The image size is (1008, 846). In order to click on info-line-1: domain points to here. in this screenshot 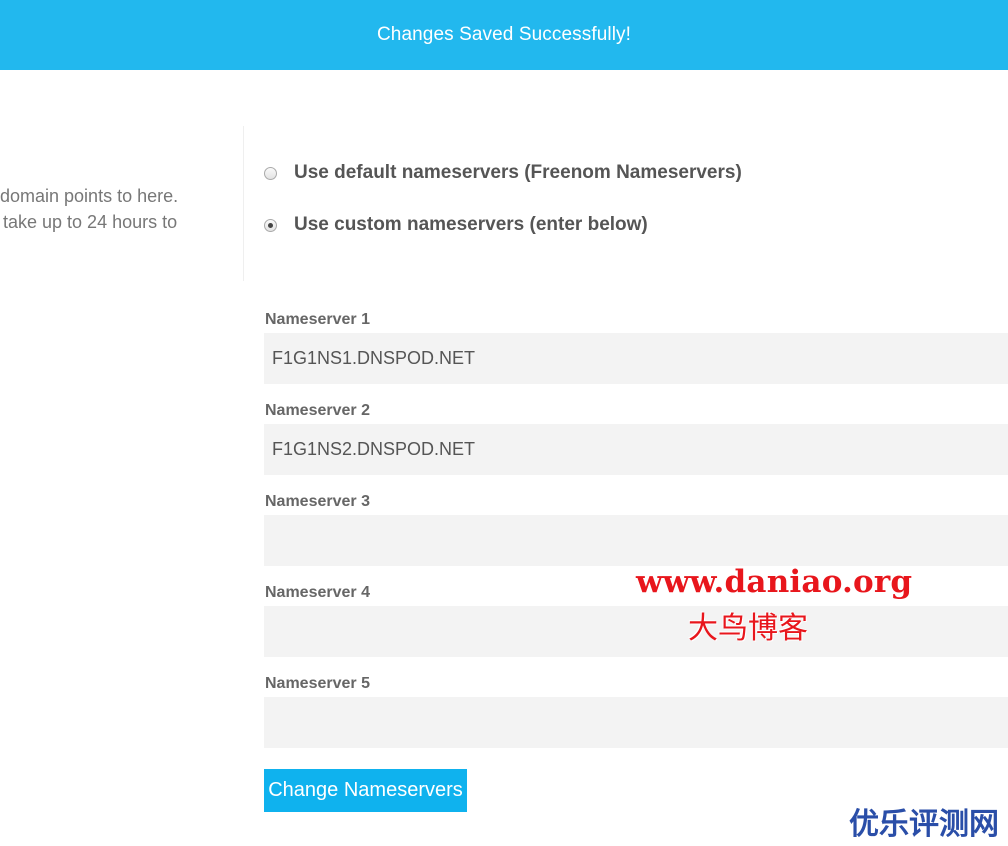, I will do `click(89, 196)`.